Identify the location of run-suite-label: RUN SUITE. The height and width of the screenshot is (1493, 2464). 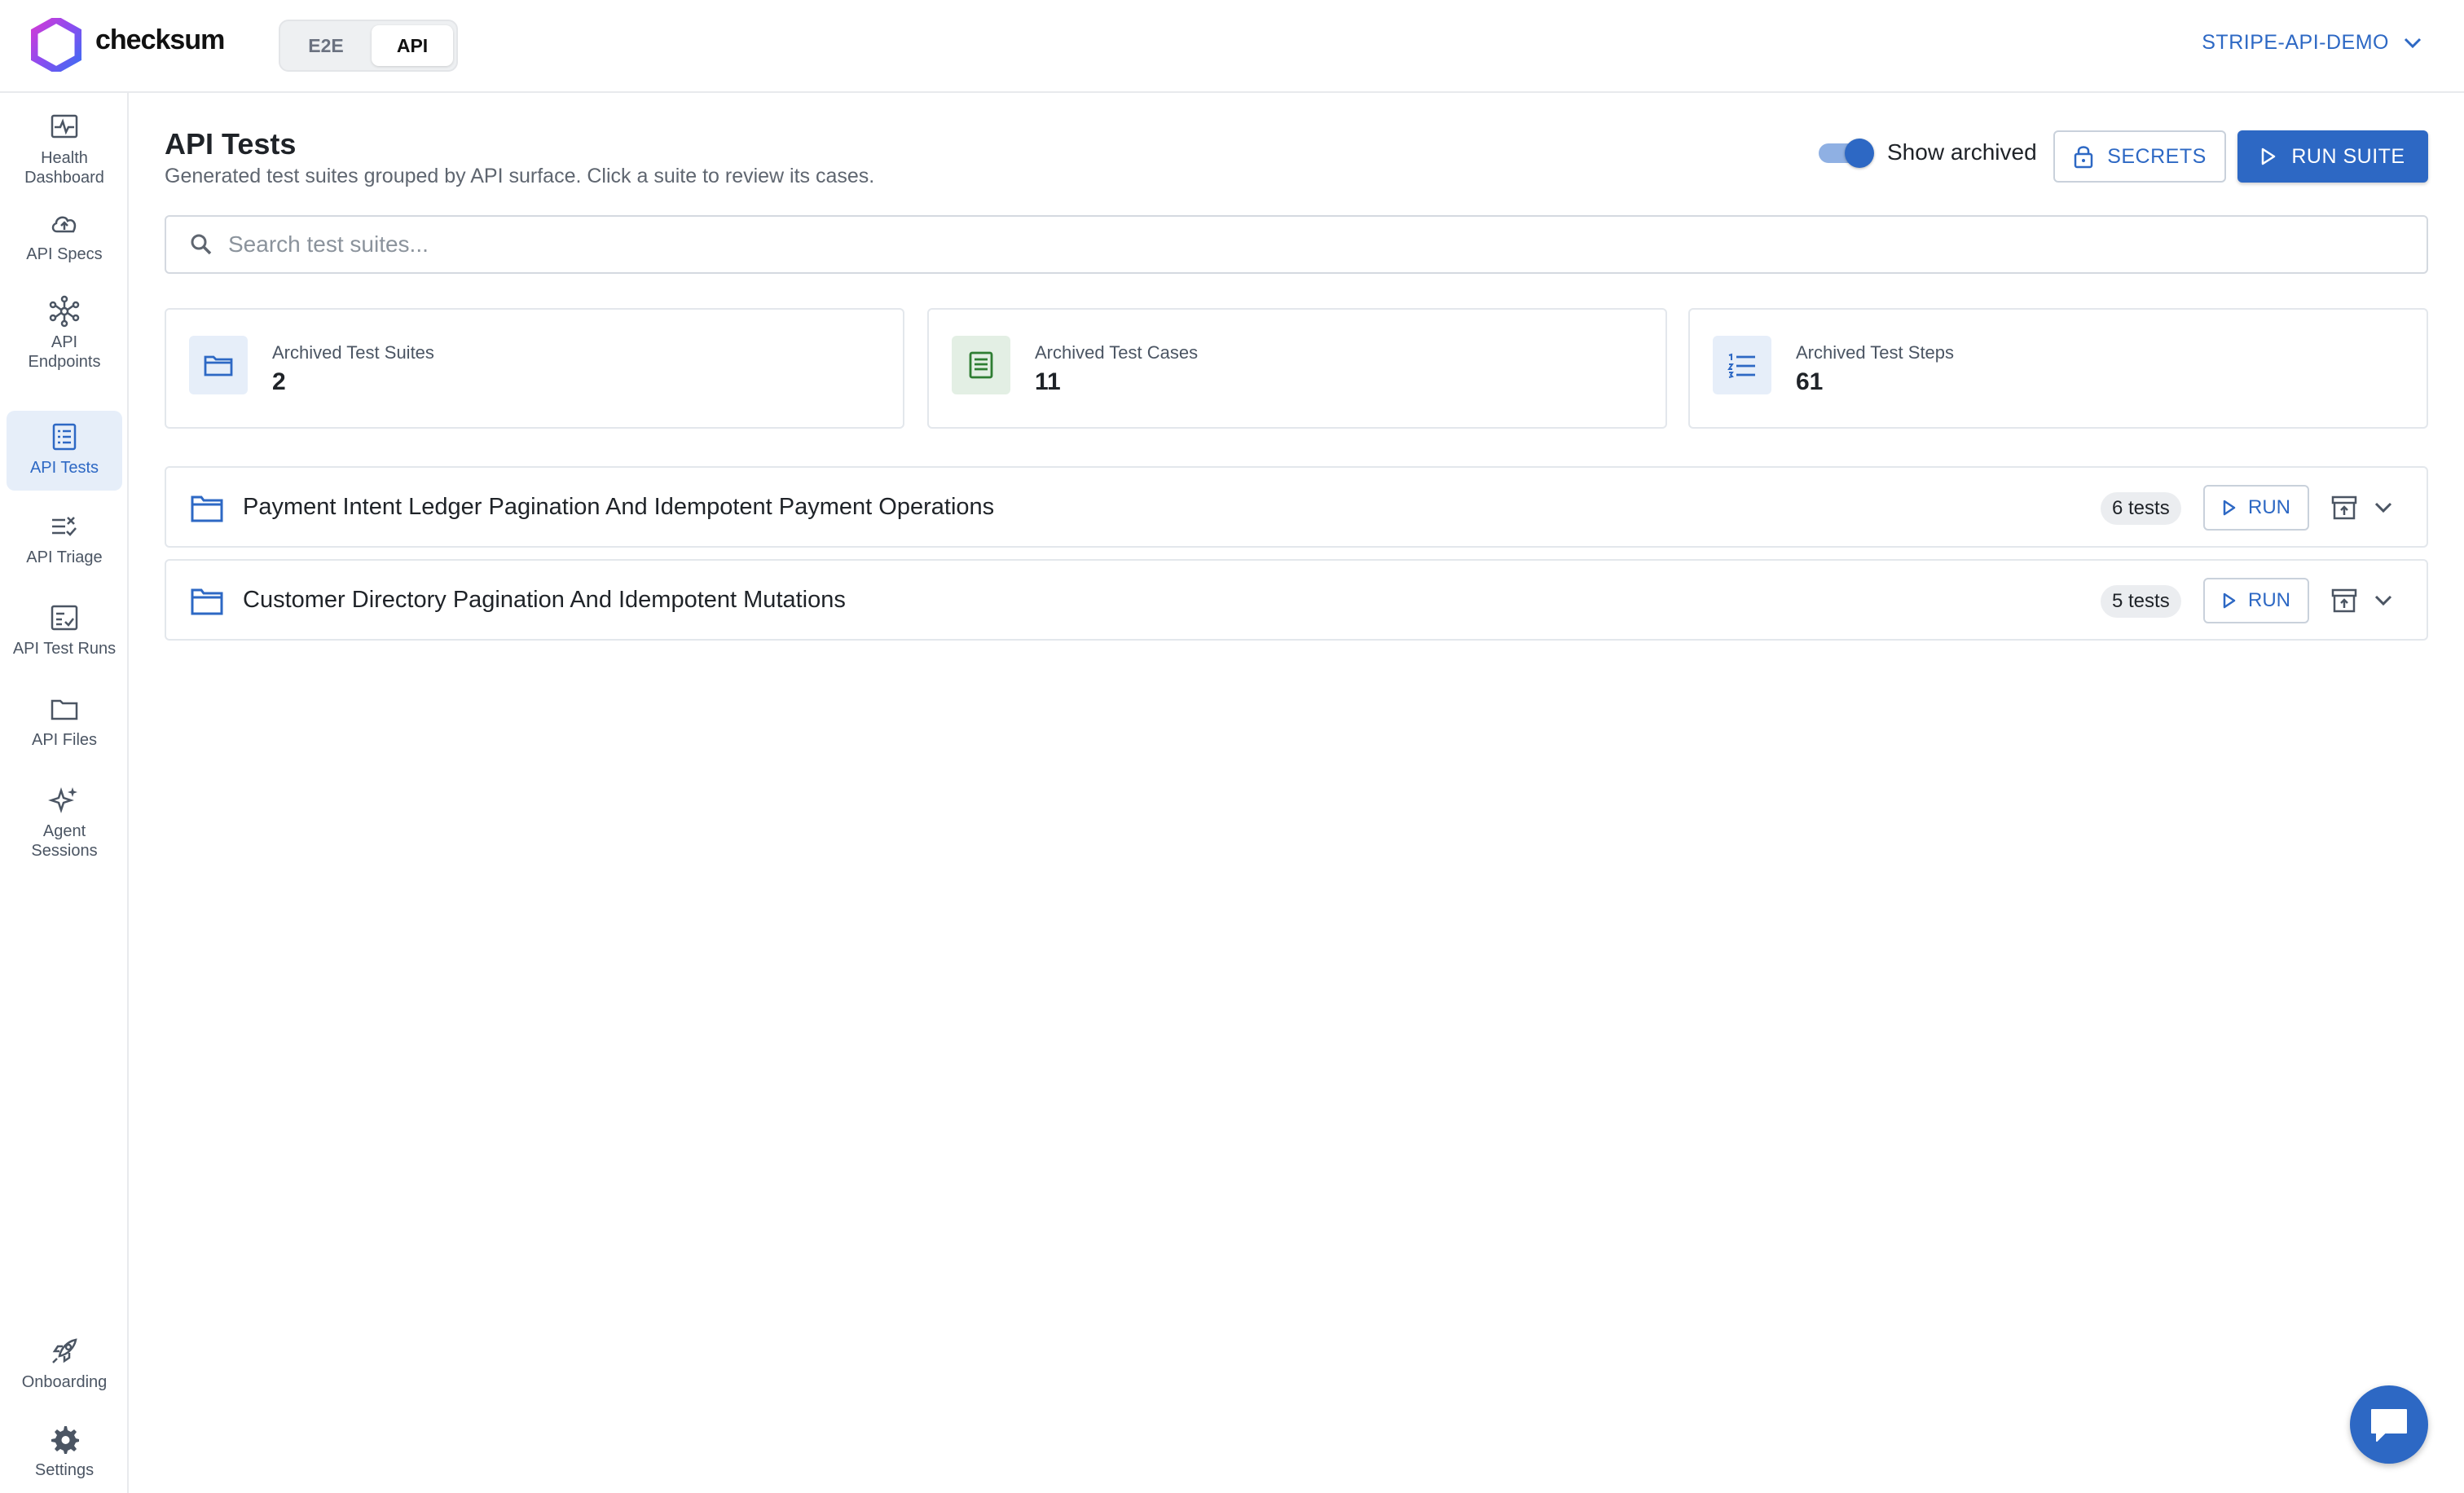
(2348, 156).